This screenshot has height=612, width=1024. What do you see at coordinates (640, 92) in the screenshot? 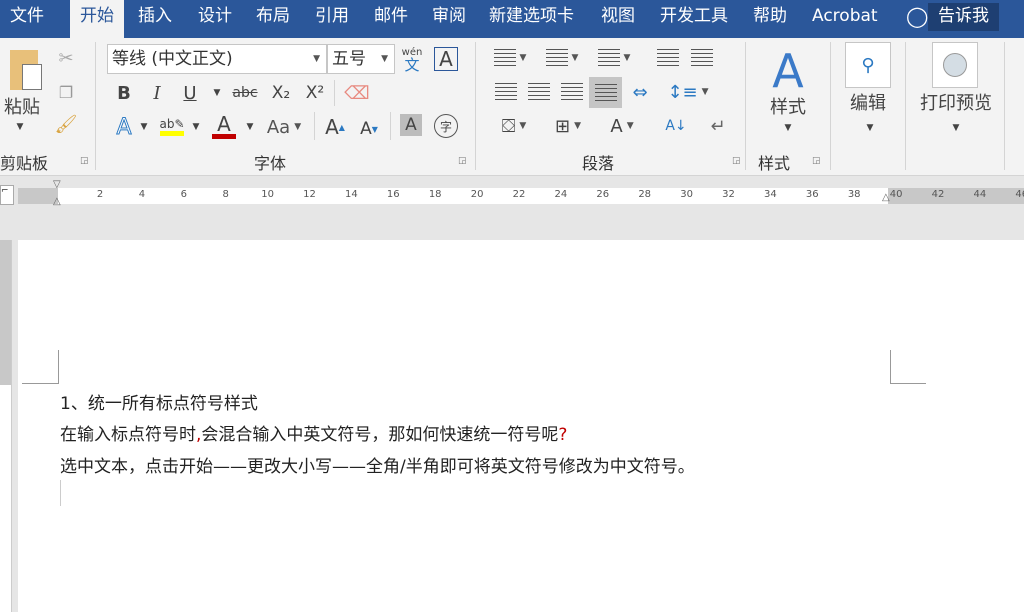
I see `distributed-button: ⇔` at bounding box center [640, 92].